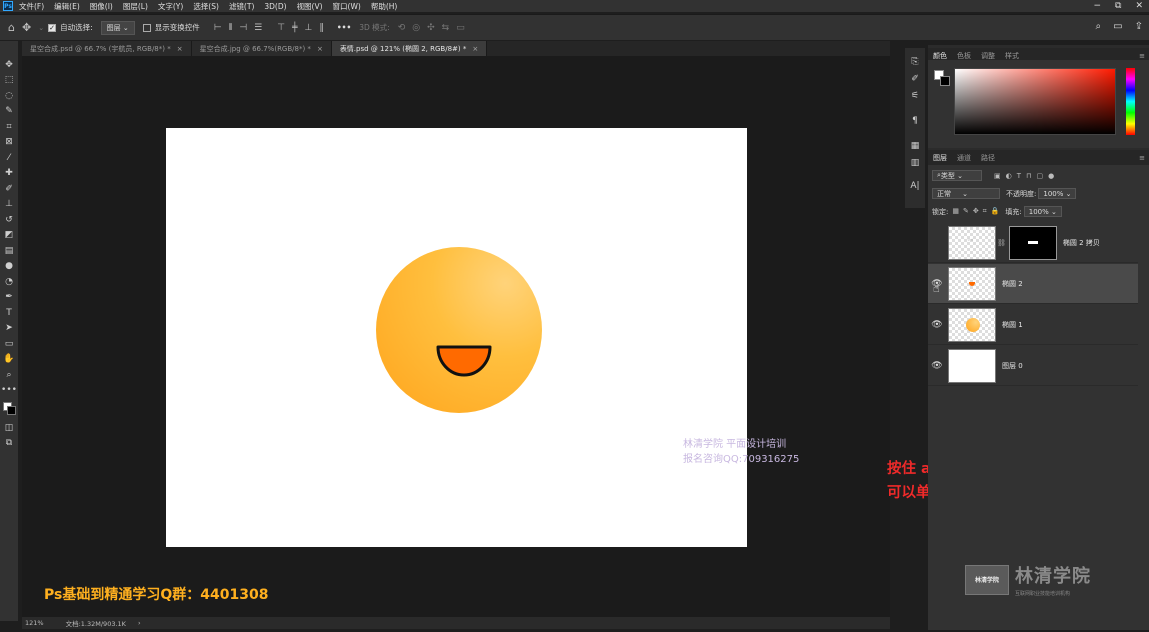 The width and height of the screenshot is (1149, 632). Describe the element at coordinates (218, 28) in the screenshot. I see `align-left-icon: ⊢` at that location.